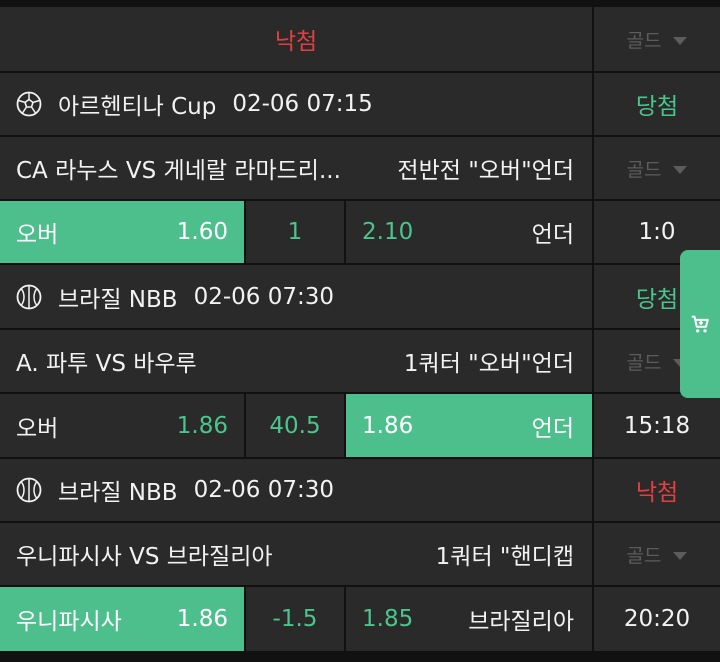  What do you see at coordinates (504, 557) in the screenshot?
I see `market-name: 1쿼터 "핸디캡` at bounding box center [504, 557].